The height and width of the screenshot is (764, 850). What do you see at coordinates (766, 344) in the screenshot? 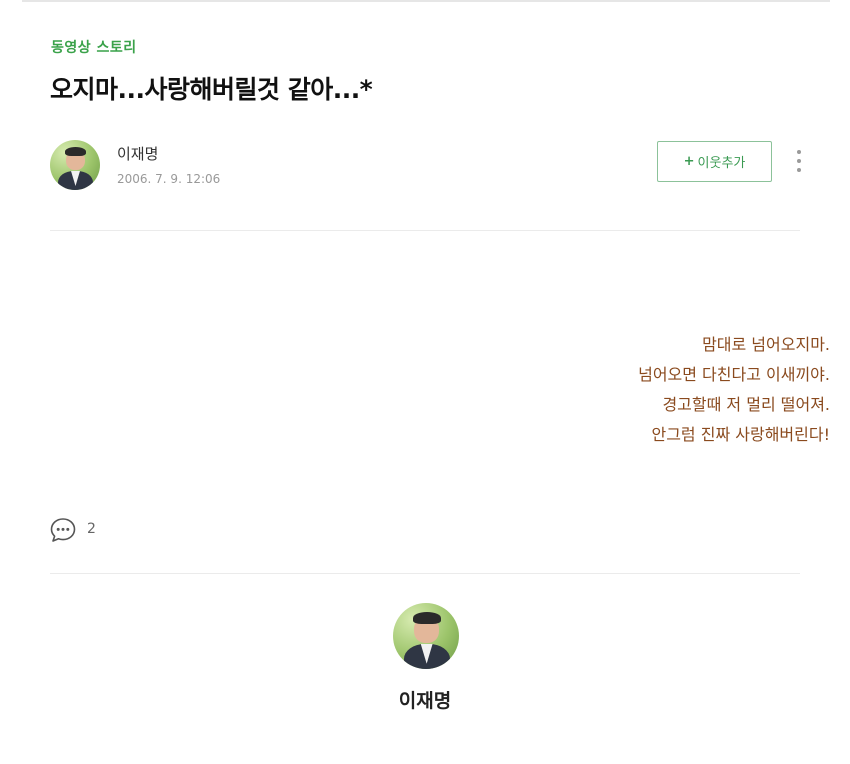
I see `body-line: 맘대로 넘어오지마.` at bounding box center [766, 344].